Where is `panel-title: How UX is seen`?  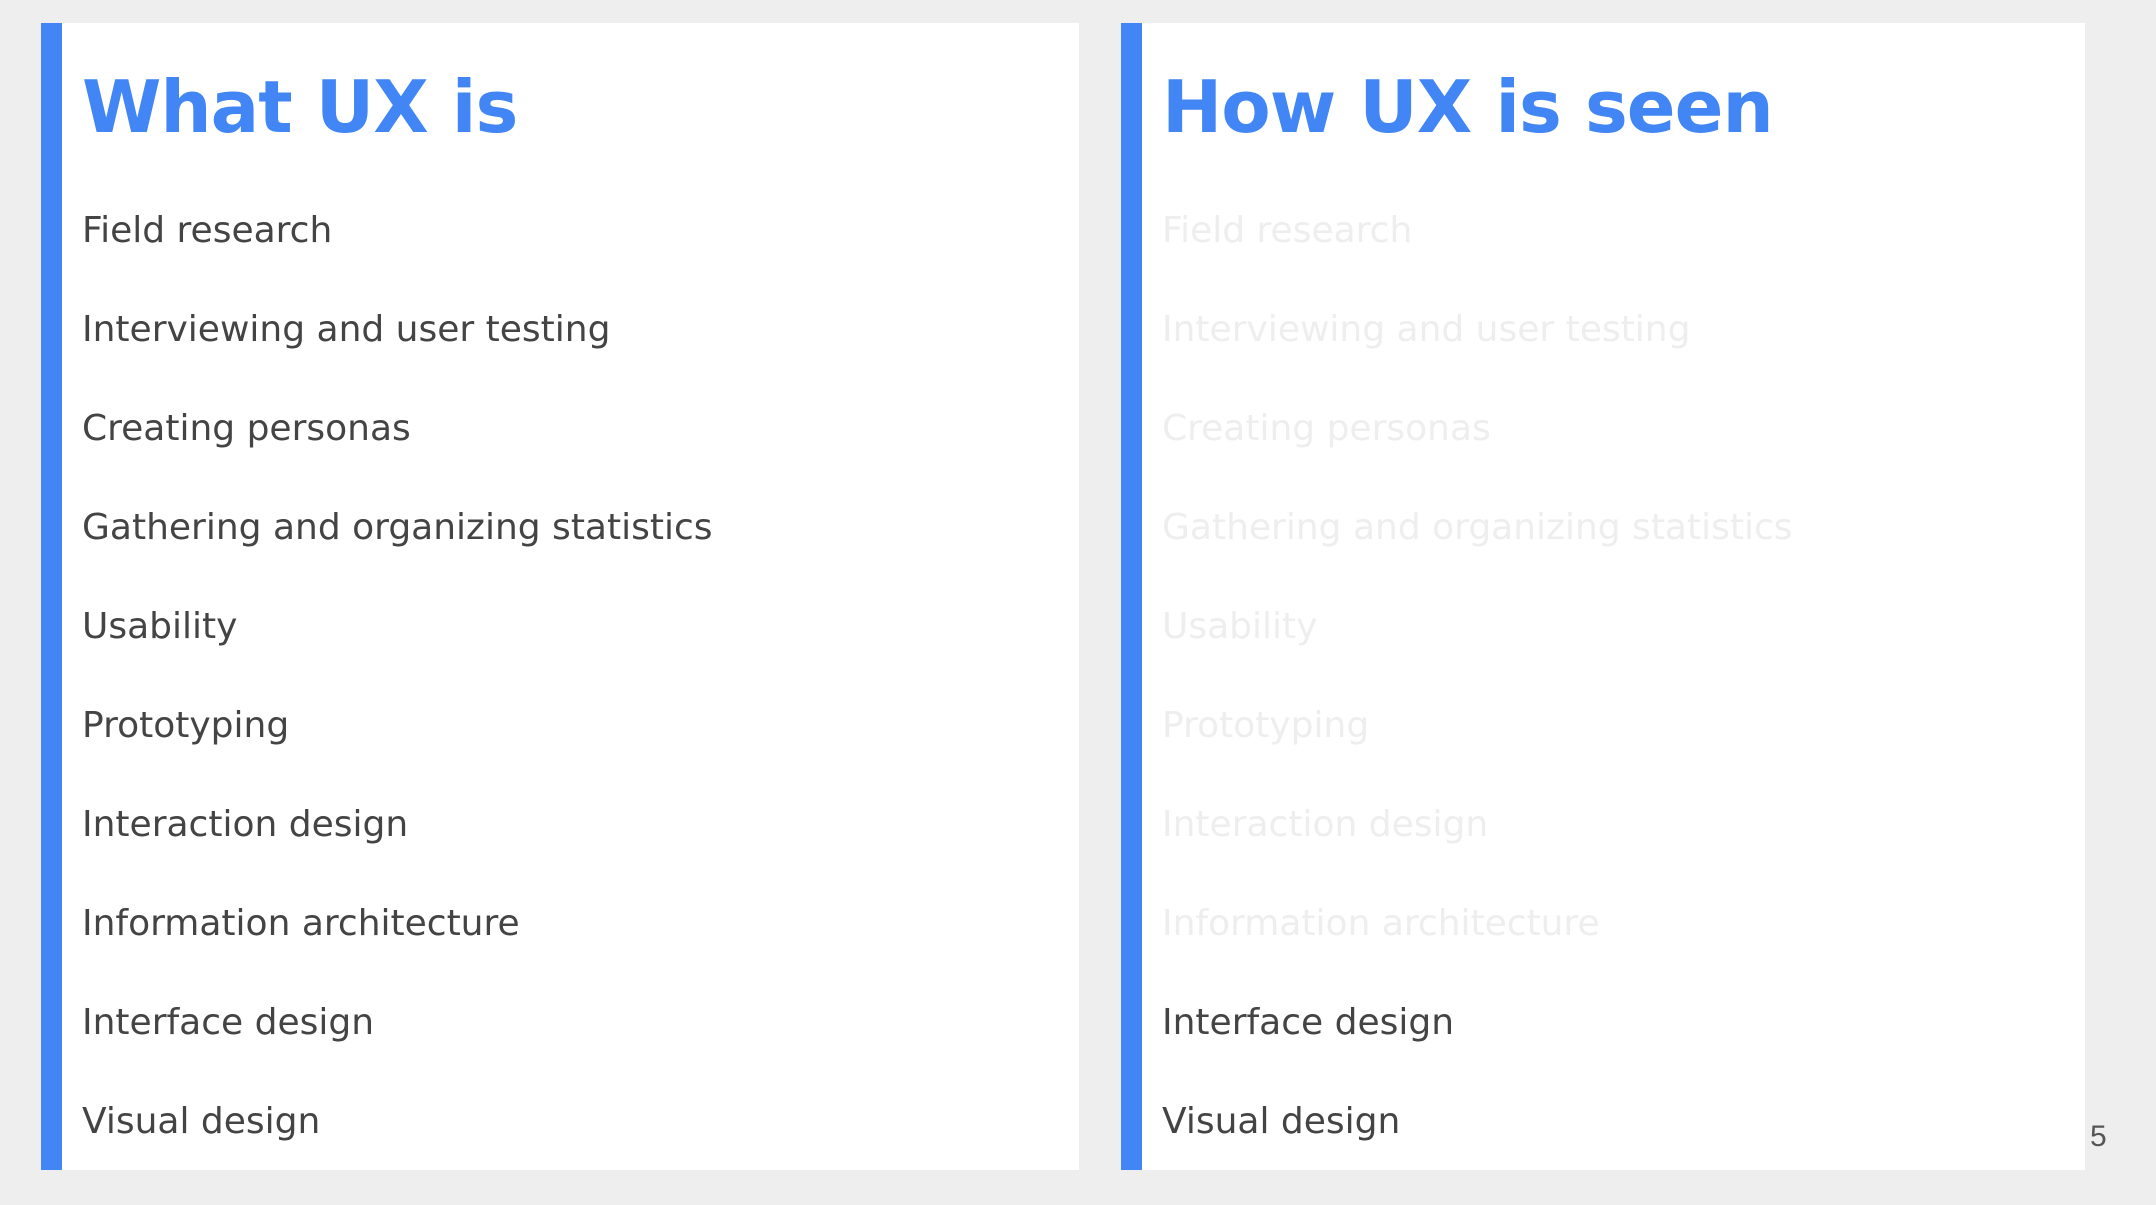 panel-title: How UX is seen is located at coordinates (1468, 107).